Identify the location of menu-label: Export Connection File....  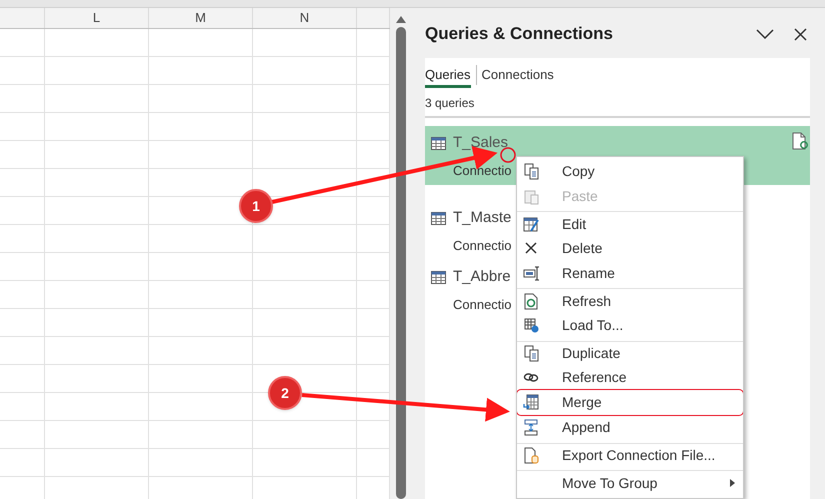
(639, 455).